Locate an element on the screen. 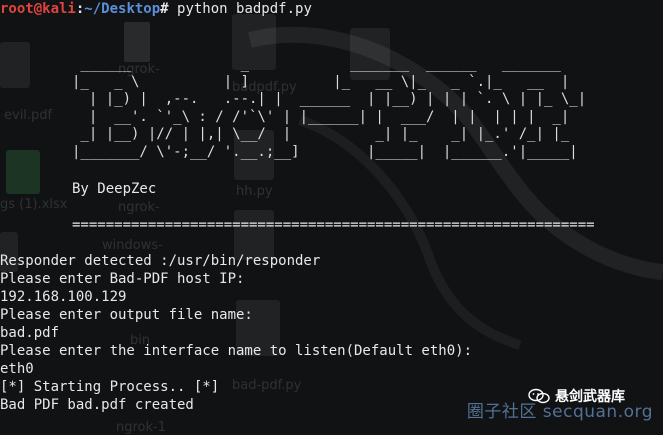 Image resolution: width=663 pixels, height=435 pixels. command-prompt-line: root@kali:~/Desktop# python badpdf.py is located at coordinates (156, 9).